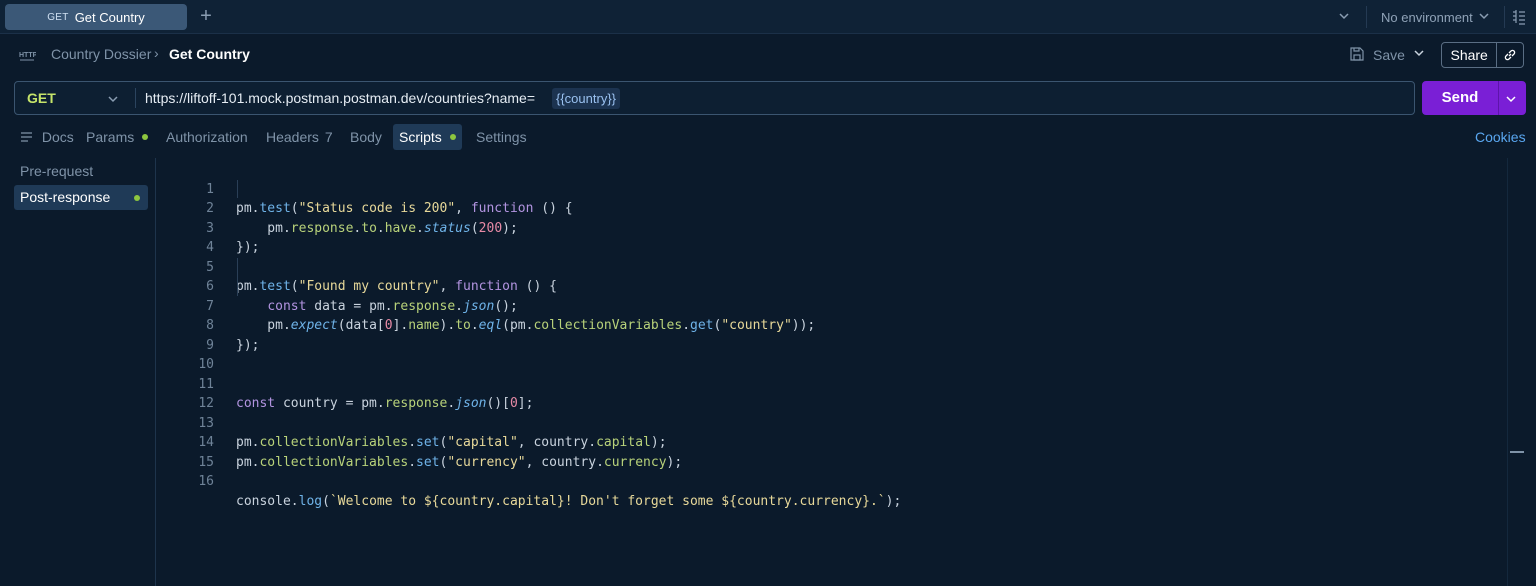 This screenshot has height=586, width=1536. What do you see at coordinates (31, 137) in the screenshot?
I see `docs-icon` at bounding box center [31, 137].